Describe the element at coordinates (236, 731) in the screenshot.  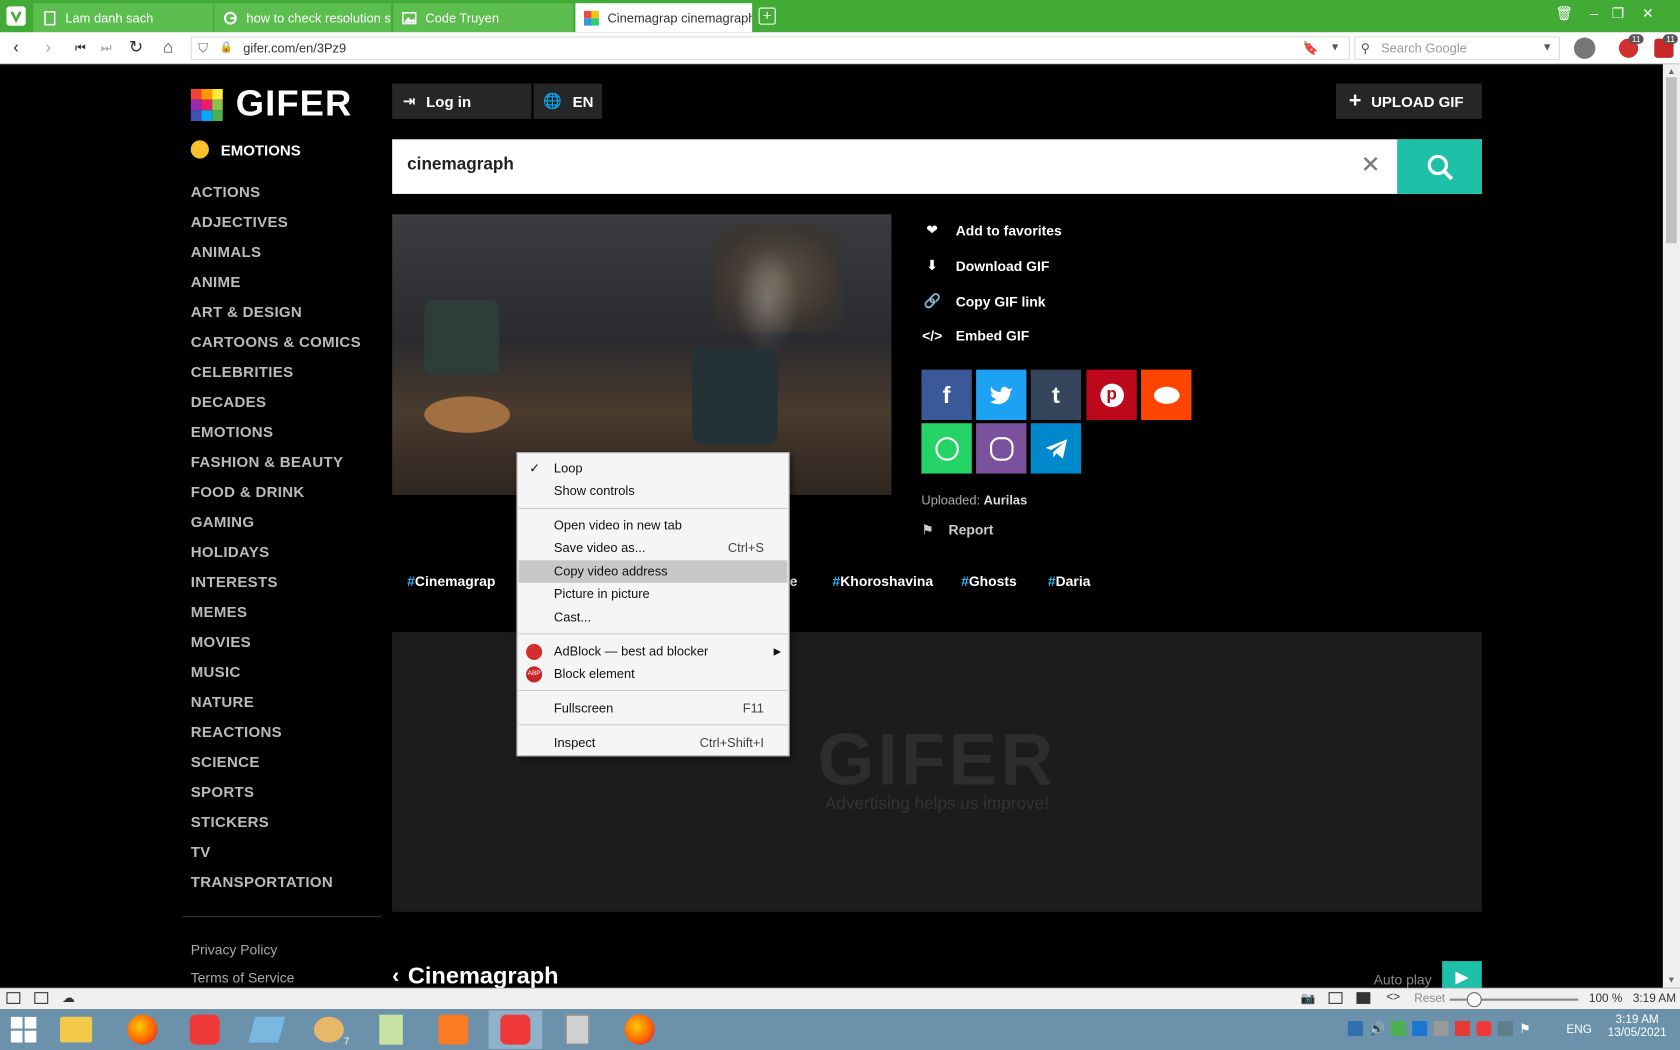
I see `category-item: REACTIONS` at that location.